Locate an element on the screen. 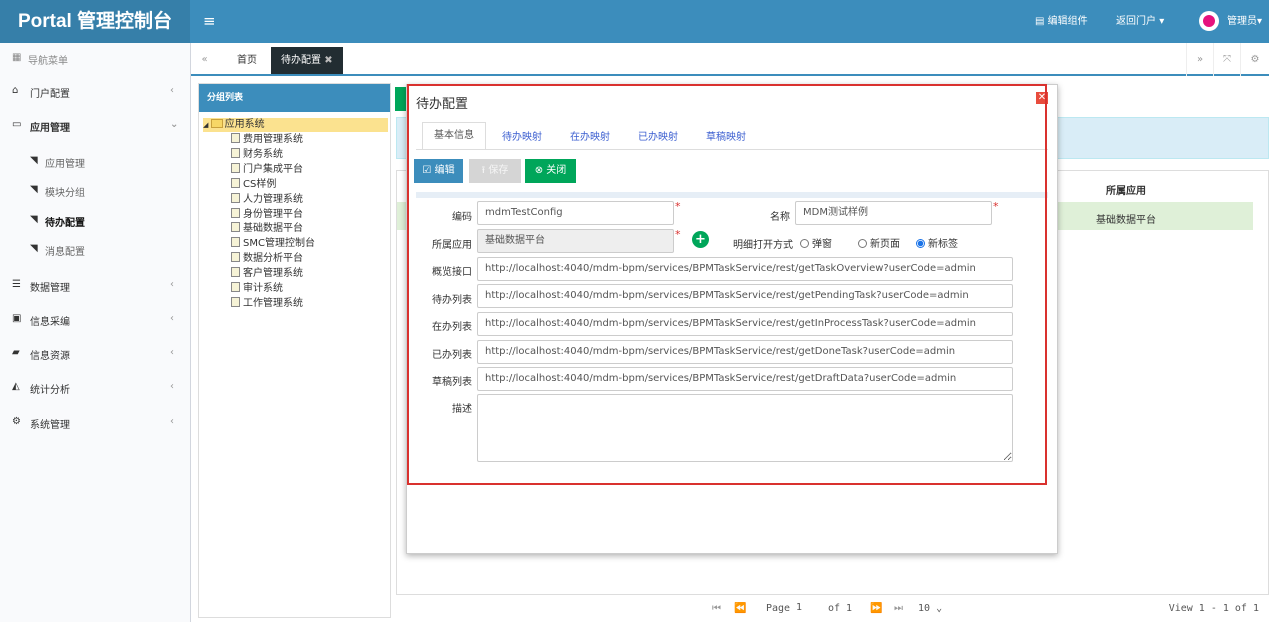 The width and height of the screenshot is (1269, 622). description-textarea is located at coordinates (745, 428).